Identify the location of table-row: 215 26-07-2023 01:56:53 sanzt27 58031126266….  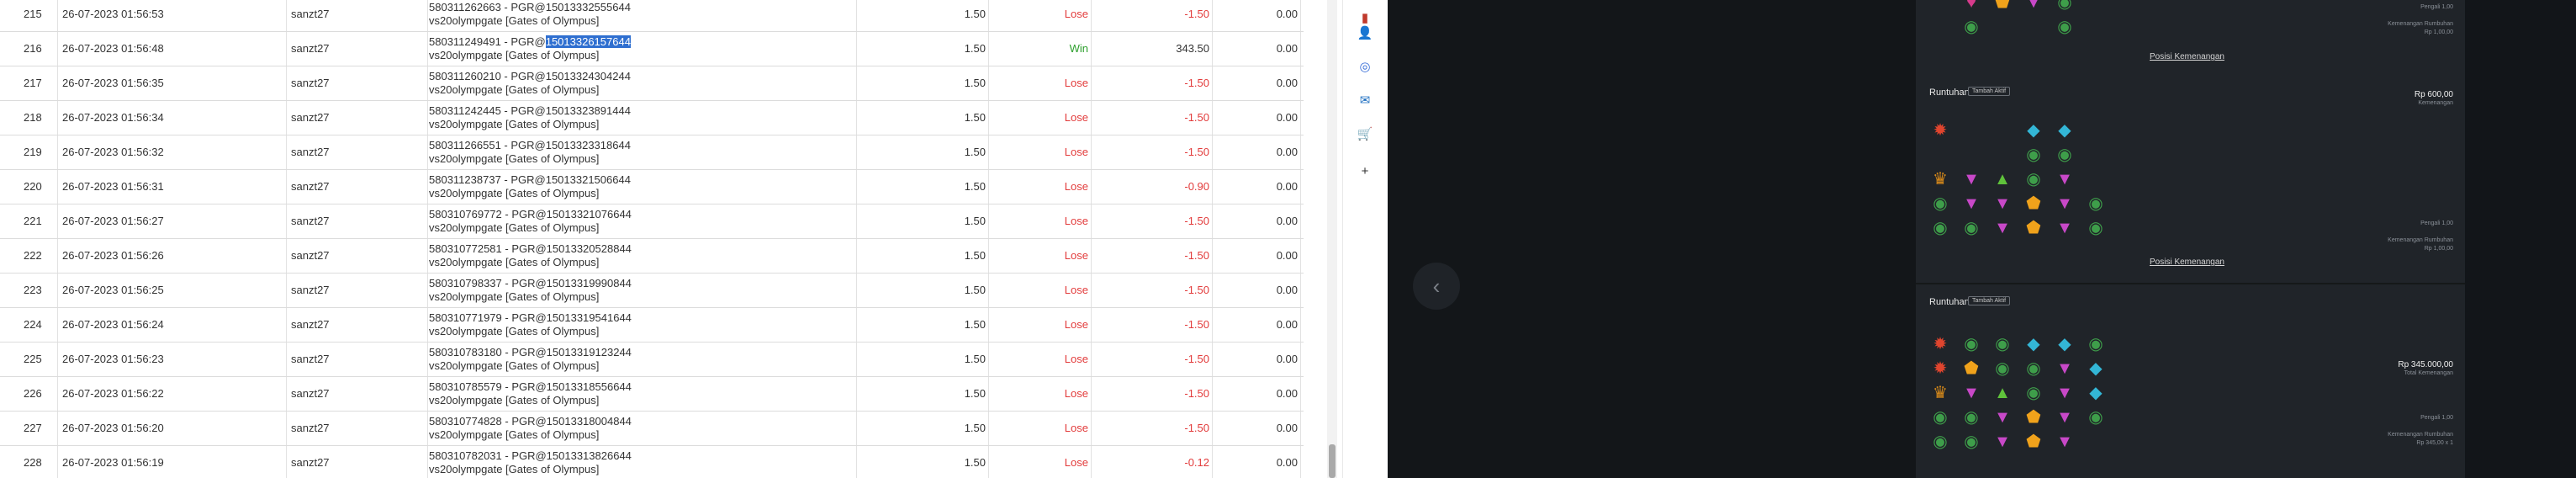
(652, 16).